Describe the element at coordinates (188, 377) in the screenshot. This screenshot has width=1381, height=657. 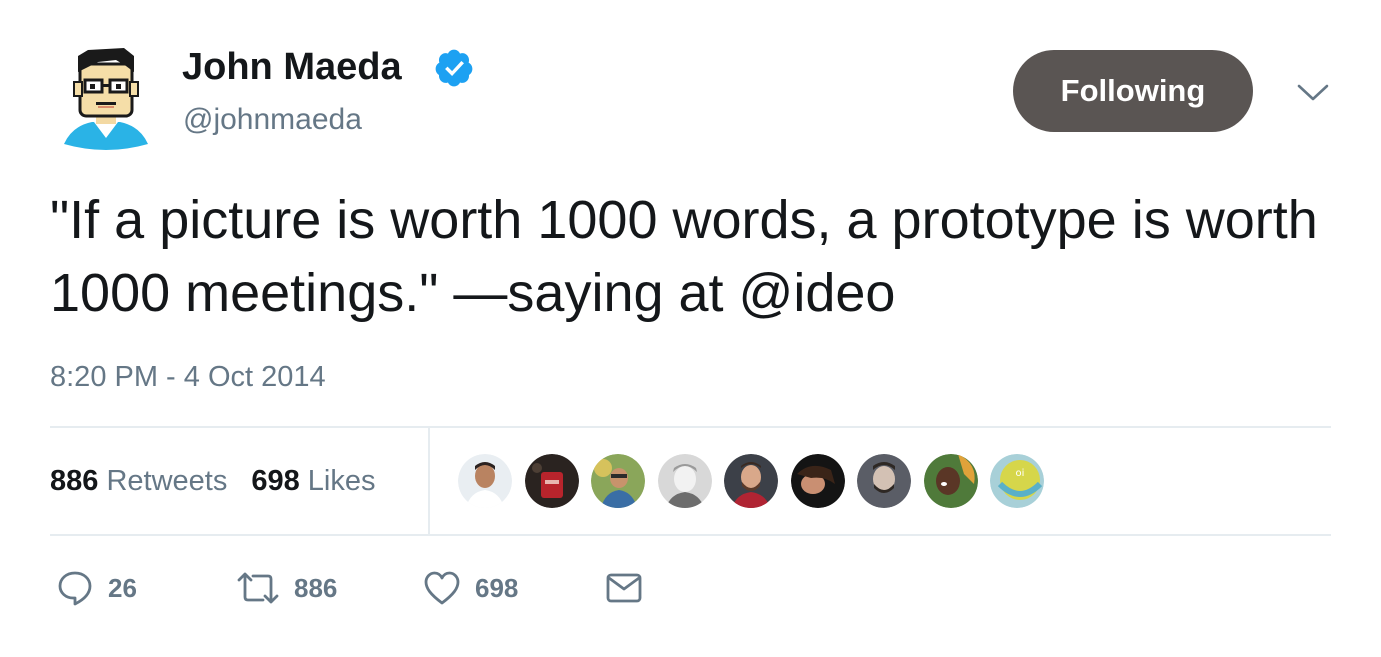
I see `tweet-timestamp: 8:20 PM - 4 Oct 2014` at that location.